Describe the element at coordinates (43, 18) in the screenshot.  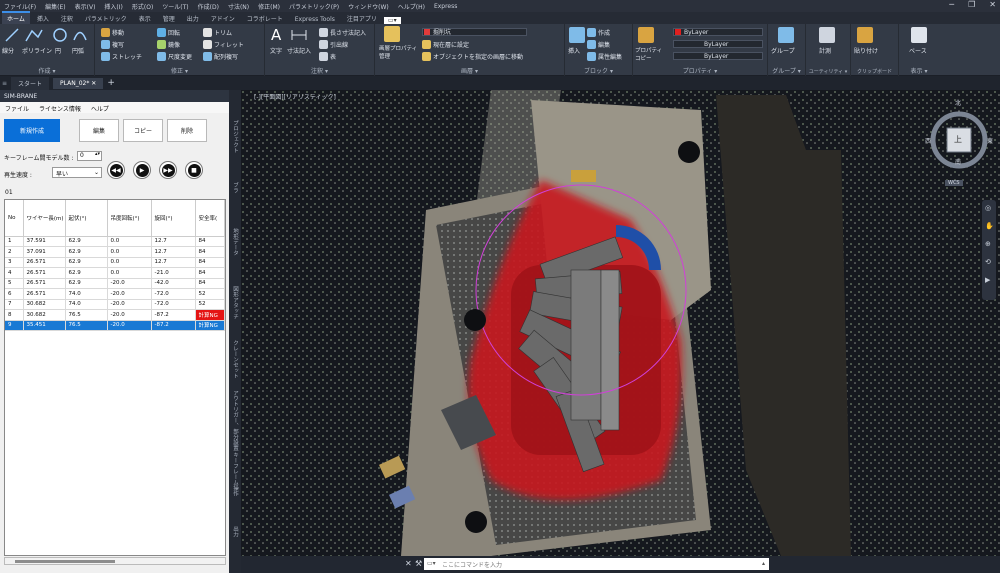
I see `tab-insert: 挿入` at that location.